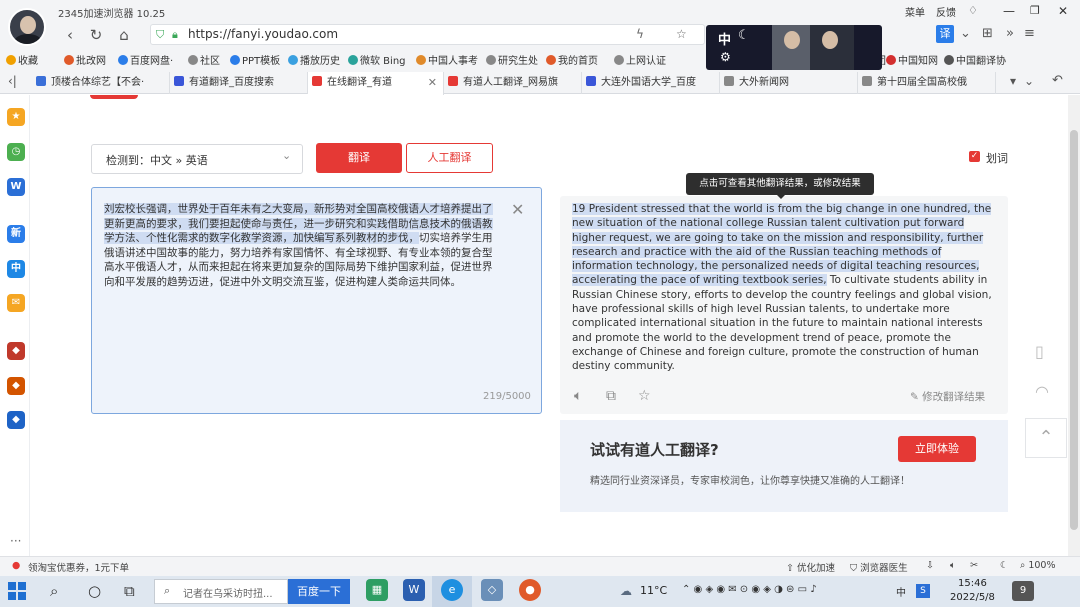 This screenshot has width=1080, height=607. I want to click on tab-item: 第十四届全国高校俄, so click(927, 83).